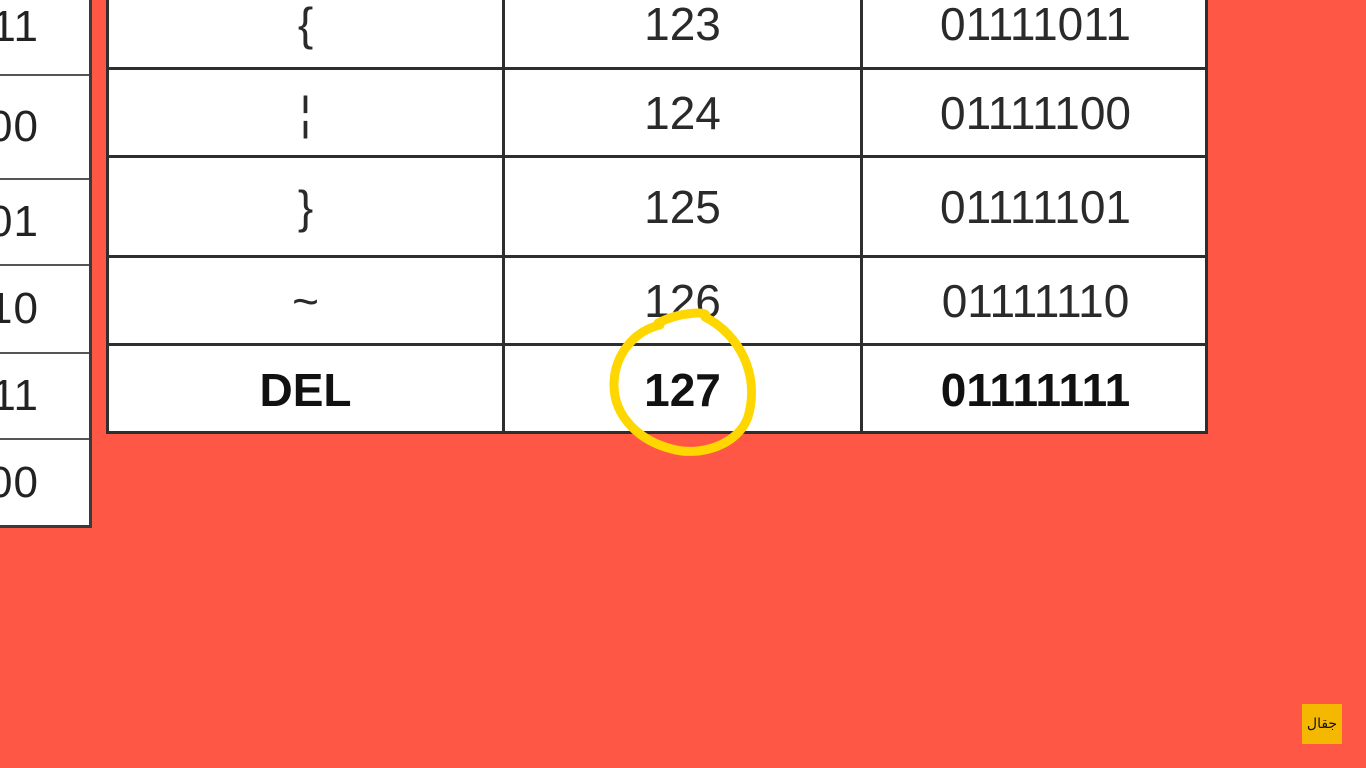 The height and width of the screenshot is (768, 1366). I want to click on left-partial-table: 11 00 01 10 11 00, so click(46, 264).